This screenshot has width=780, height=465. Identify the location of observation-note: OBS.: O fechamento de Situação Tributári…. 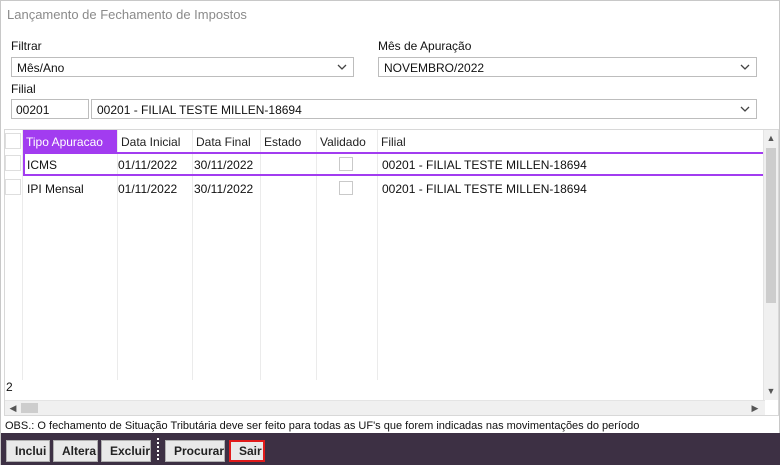
(322, 426).